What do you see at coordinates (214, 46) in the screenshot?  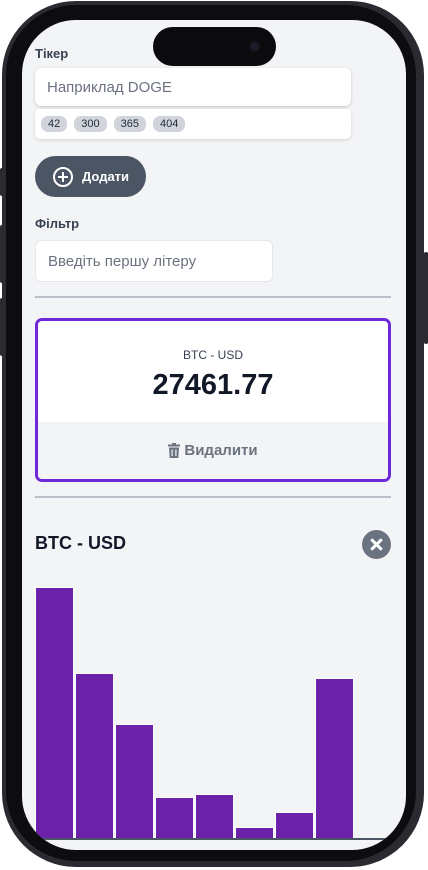 I see `dynamic-island` at bounding box center [214, 46].